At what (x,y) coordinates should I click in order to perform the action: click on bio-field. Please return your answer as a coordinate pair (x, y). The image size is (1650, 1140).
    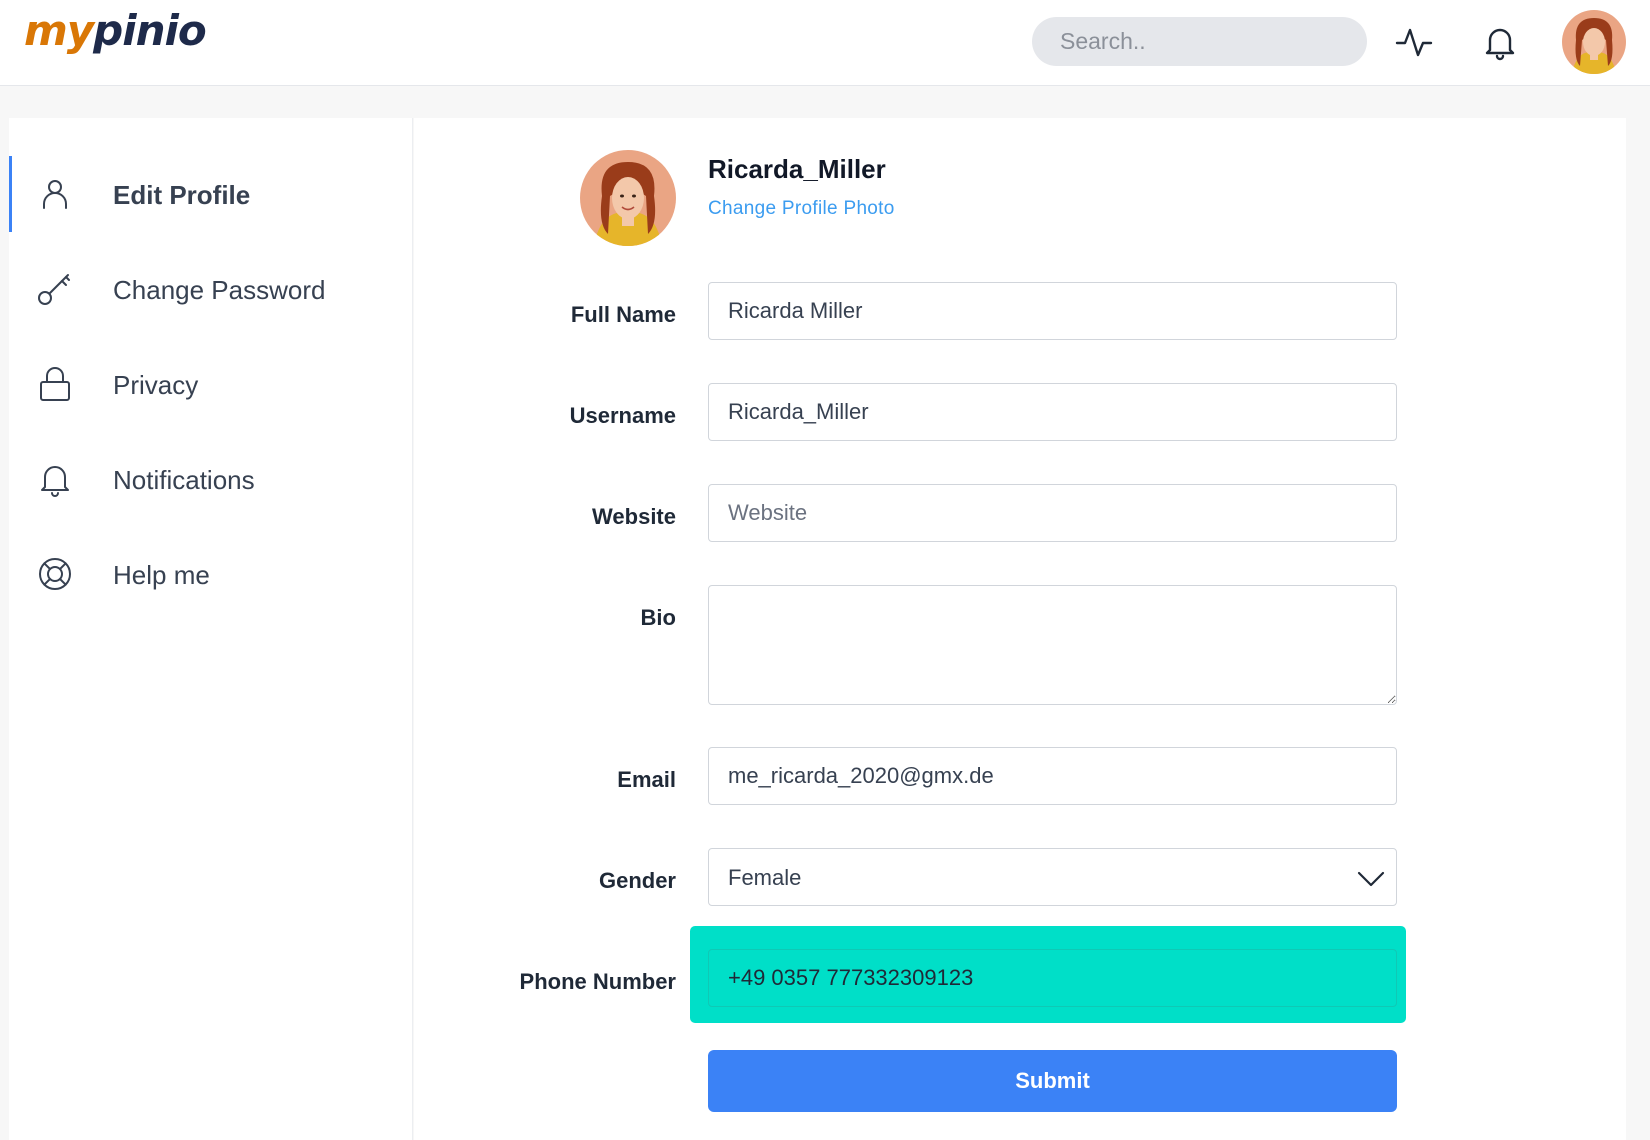
    Looking at the image, I should click on (1052, 645).